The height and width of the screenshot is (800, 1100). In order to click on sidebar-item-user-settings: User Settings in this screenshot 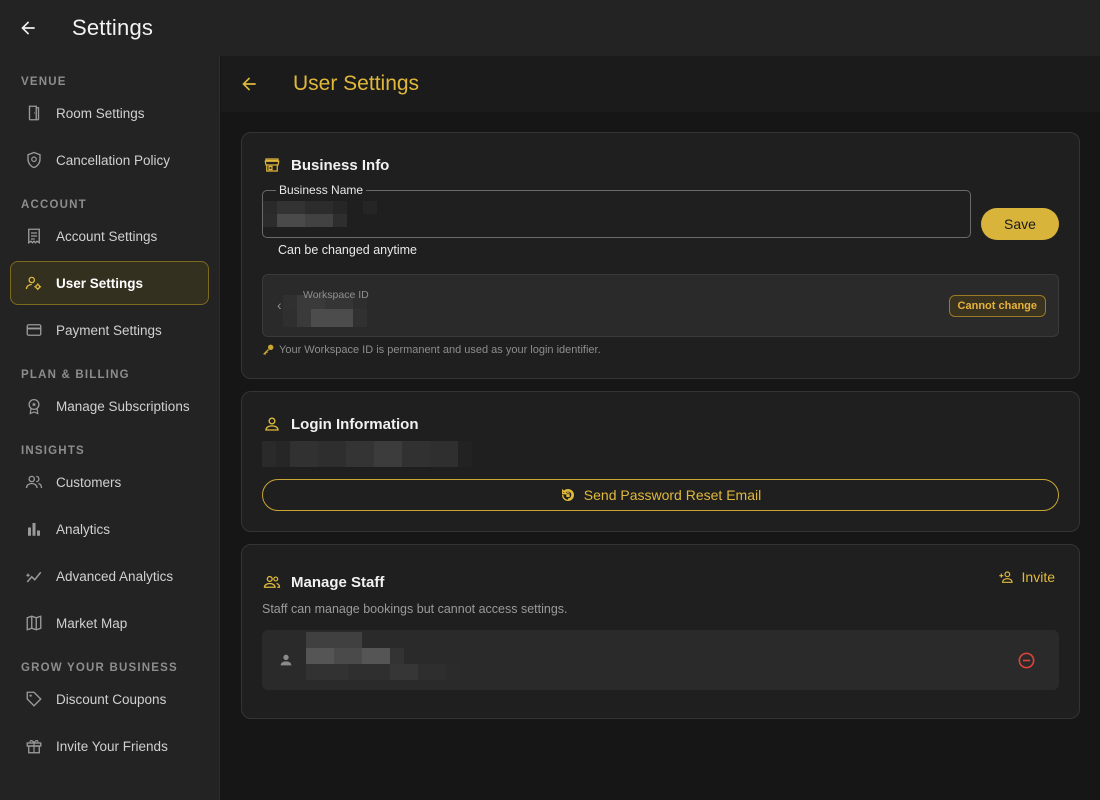, I will do `click(109, 283)`.